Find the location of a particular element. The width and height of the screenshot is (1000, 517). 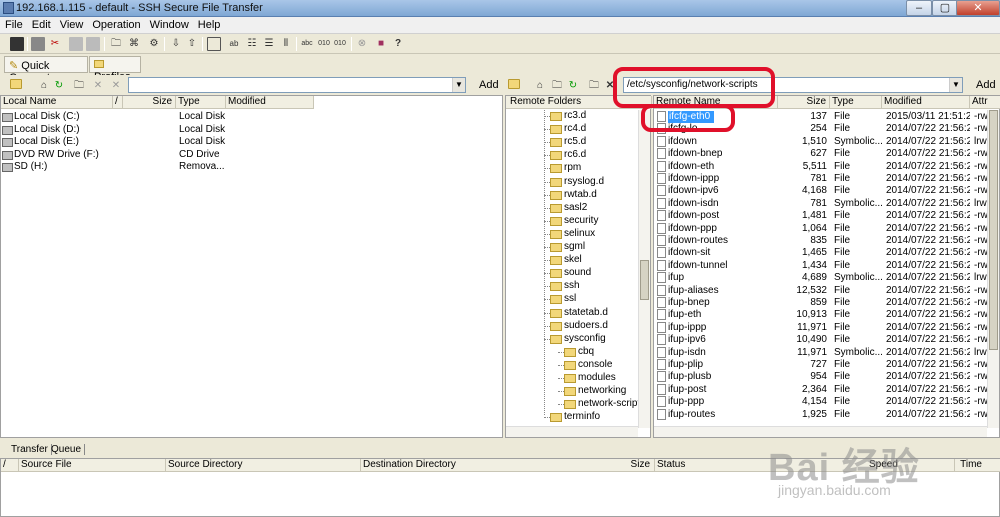

local-path-input: ▼ is located at coordinates (297, 85).